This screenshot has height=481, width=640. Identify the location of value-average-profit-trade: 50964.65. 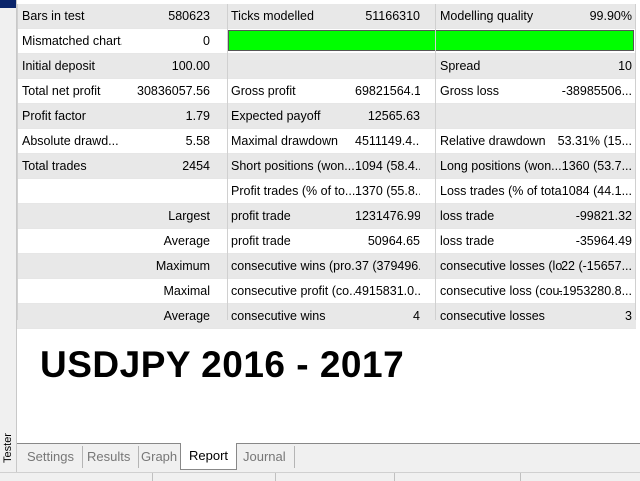
(393, 241).